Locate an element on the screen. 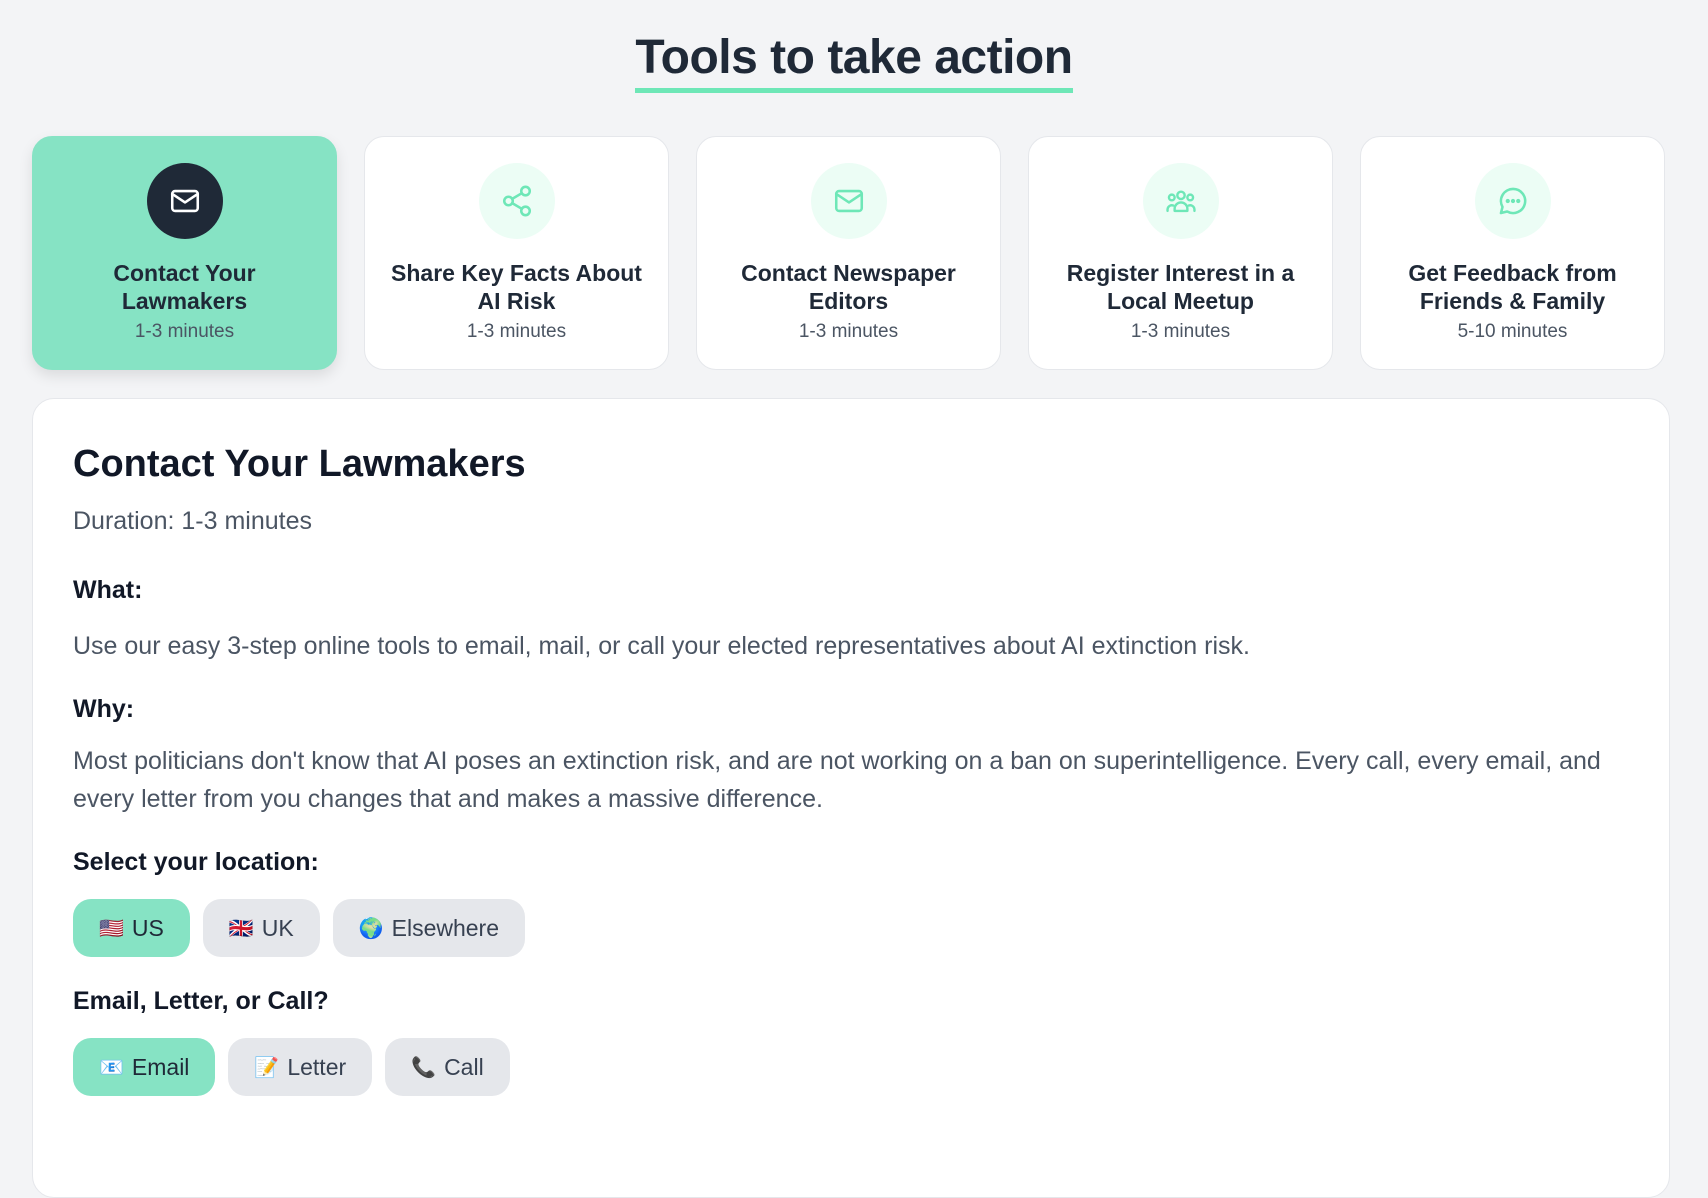 The image size is (1708, 1198). method-label-text: Call is located at coordinates (464, 1066).